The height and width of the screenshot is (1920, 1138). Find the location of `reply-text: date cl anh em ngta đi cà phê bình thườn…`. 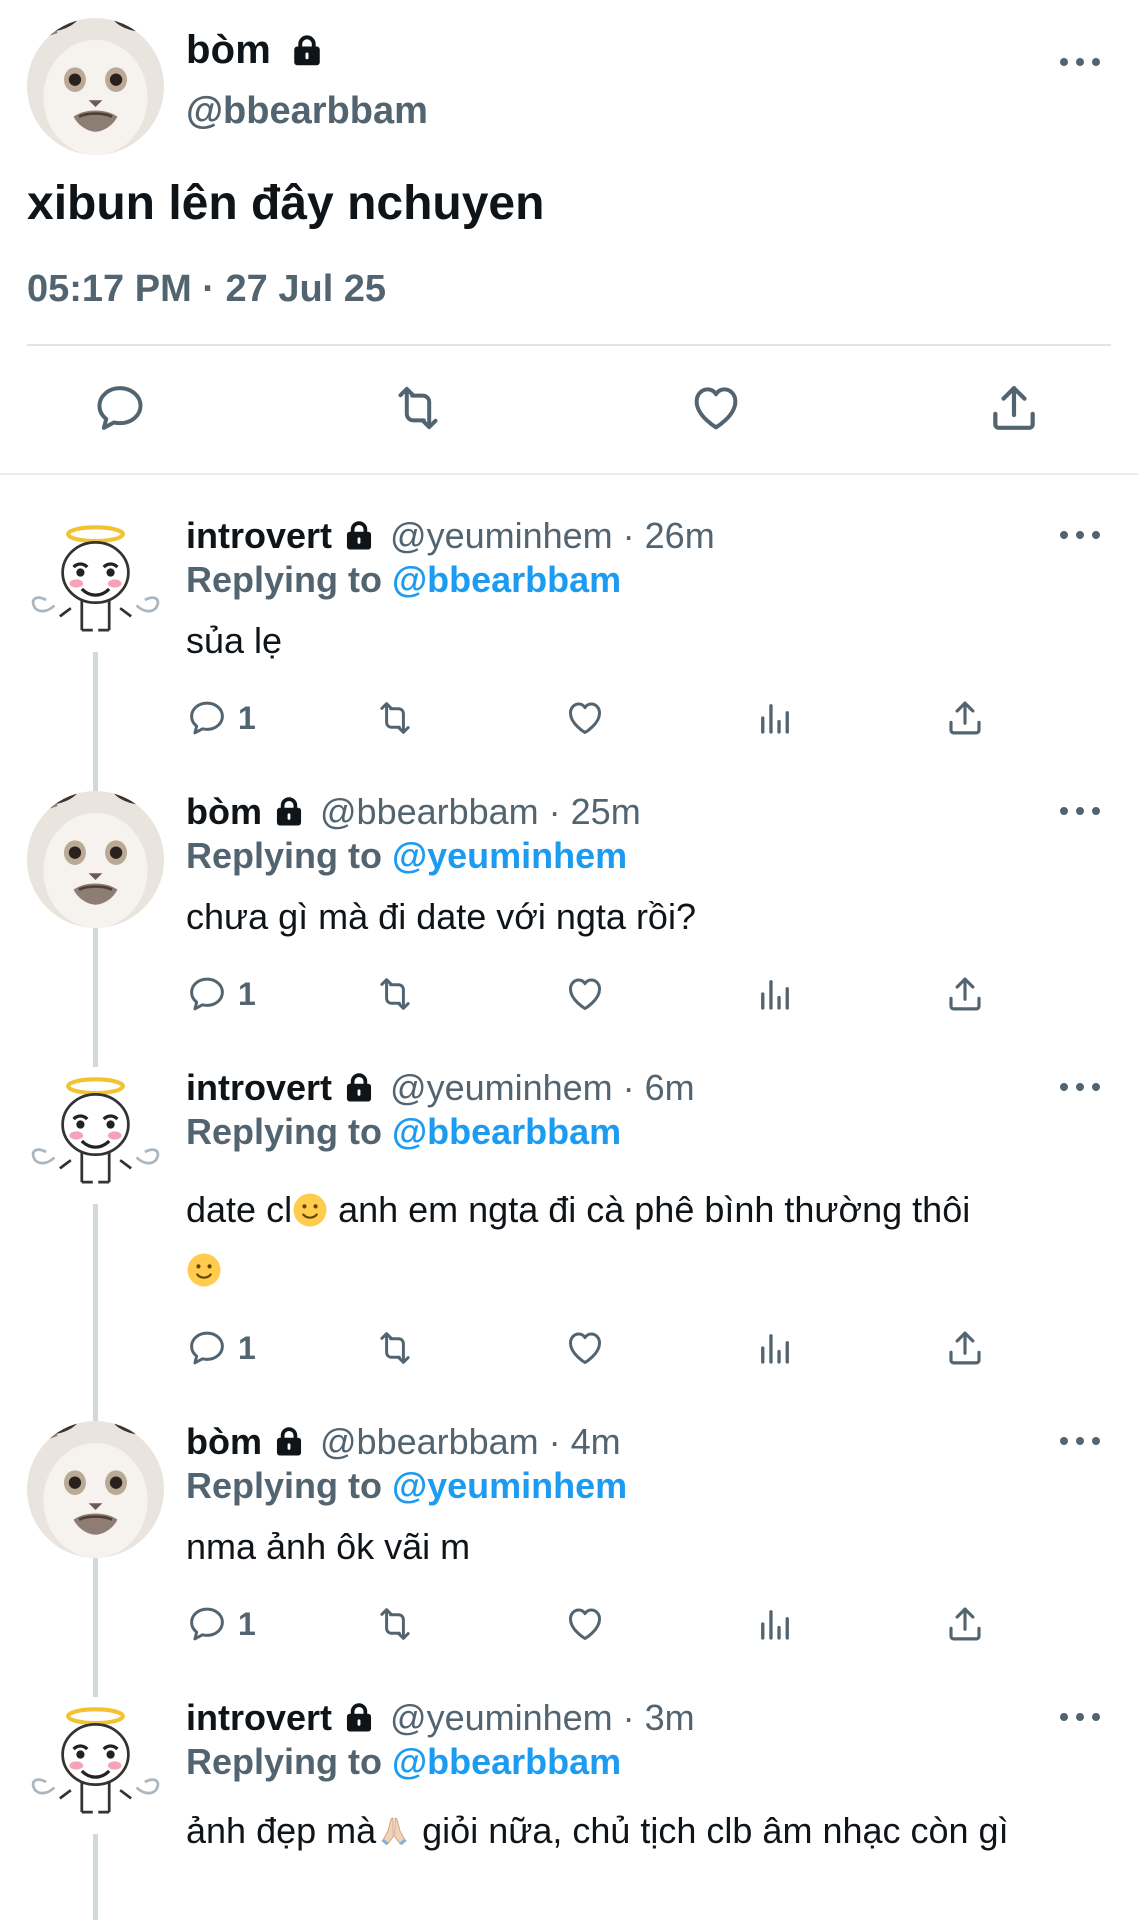

reply-text: date cl anh em ngta đi cà phê bình thườn… is located at coordinates (636, 1240).